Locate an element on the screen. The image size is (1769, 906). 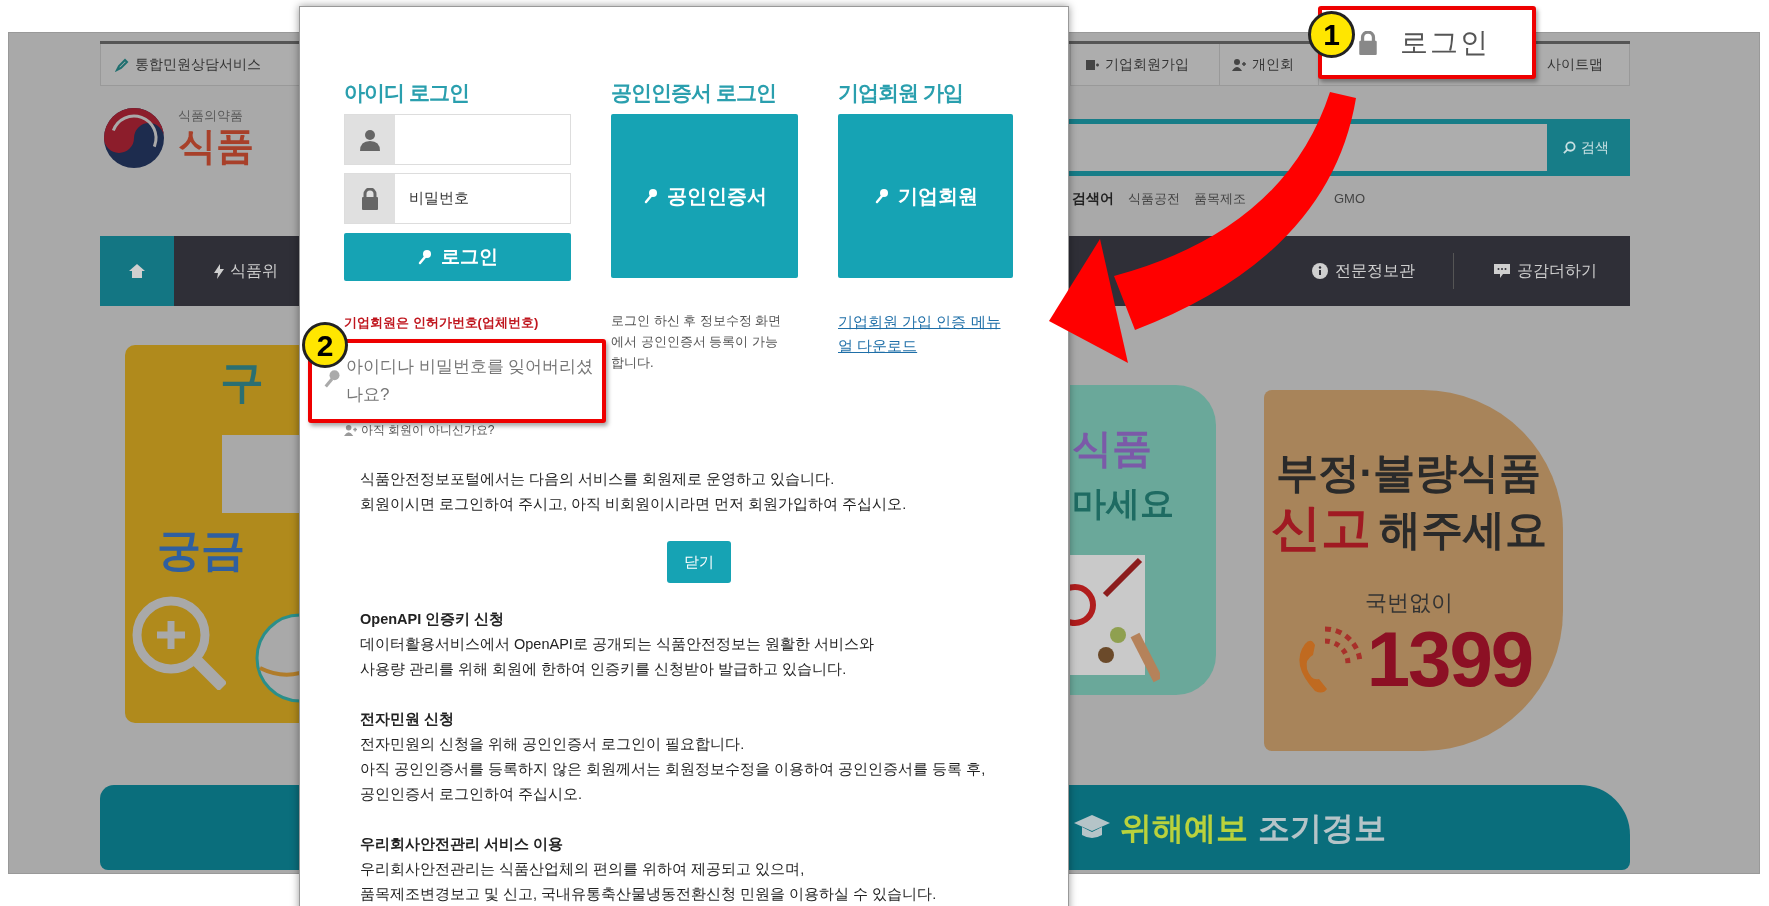
section-heading: 공인인증서 로그인 is located at coordinates (694, 93).